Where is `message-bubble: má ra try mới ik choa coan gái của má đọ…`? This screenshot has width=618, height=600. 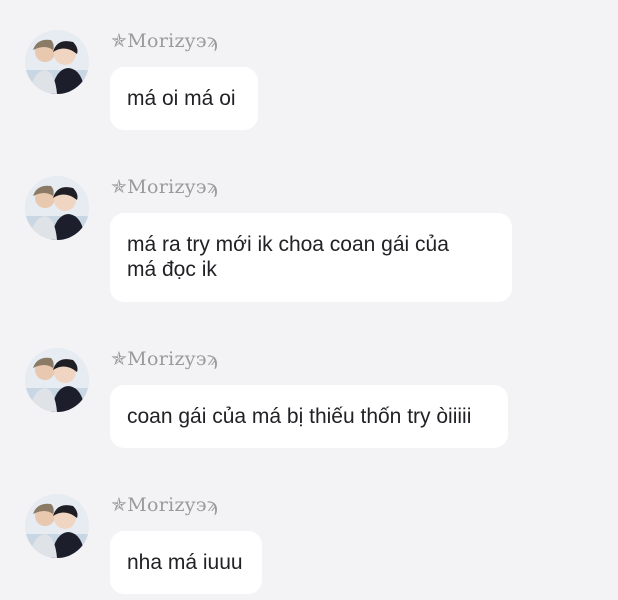 message-bubble: má ra try mới ik choa coan gái của má đọ… is located at coordinates (311, 257).